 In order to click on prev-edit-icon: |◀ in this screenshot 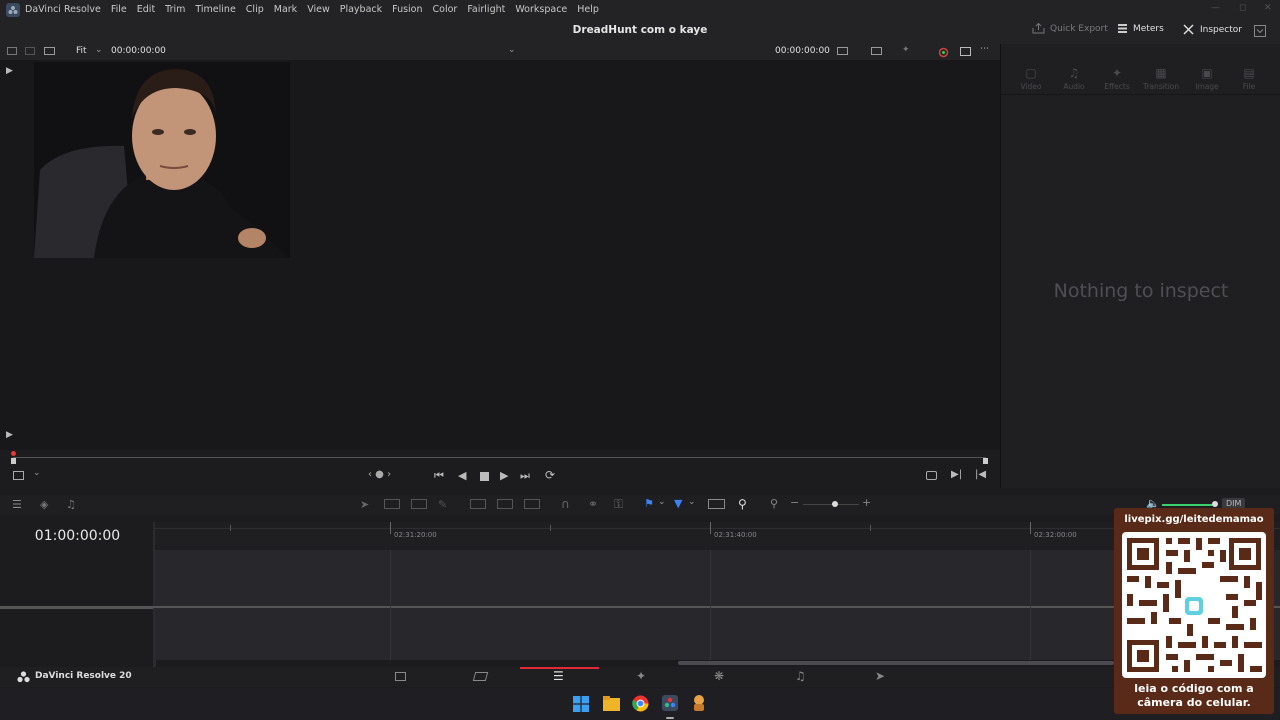, I will do `click(980, 474)`.